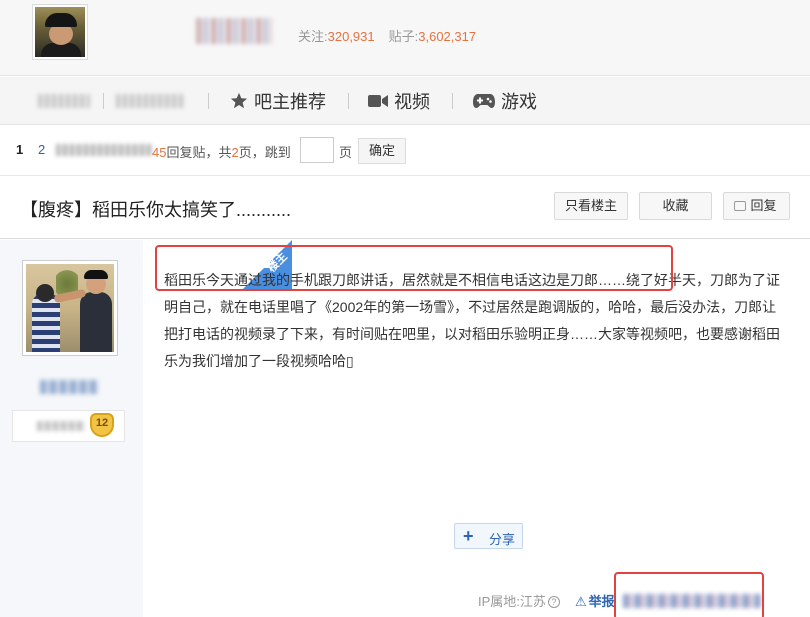 Image resolution: width=810 pixels, height=617 pixels. Describe the element at coordinates (239, 100) in the screenshot. I see `star-icon` at that location.